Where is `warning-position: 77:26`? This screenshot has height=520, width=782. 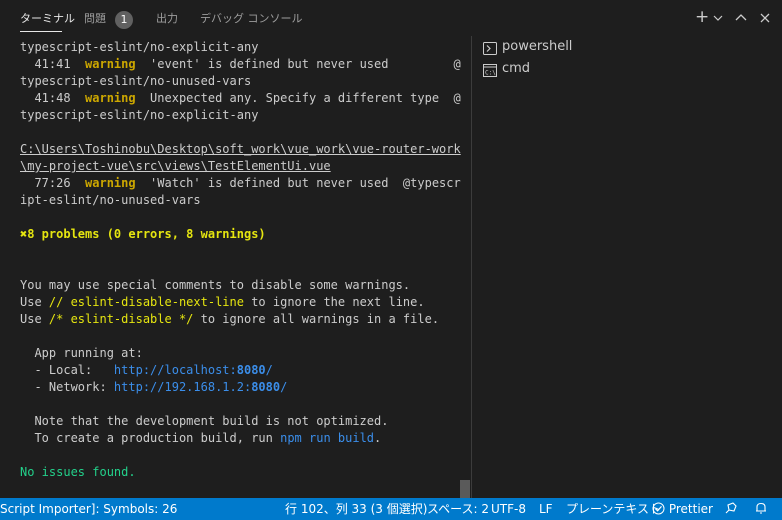
warning-position: 77:26 is located at coordinates (45, 183).